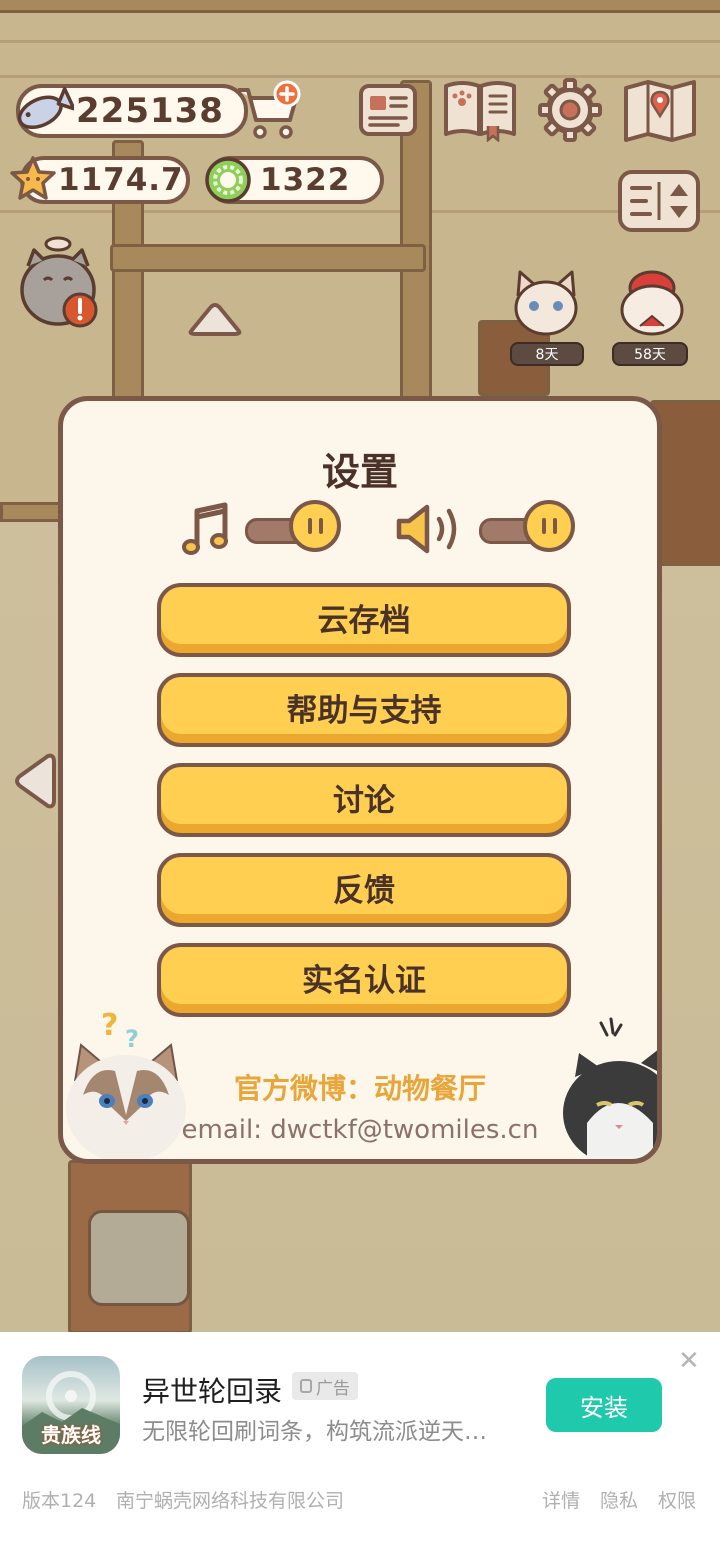 Image resolution: width=720 pixels, height=1563 pixels. I want to click on cloud-save-button: 云存档, so click(364, 620).